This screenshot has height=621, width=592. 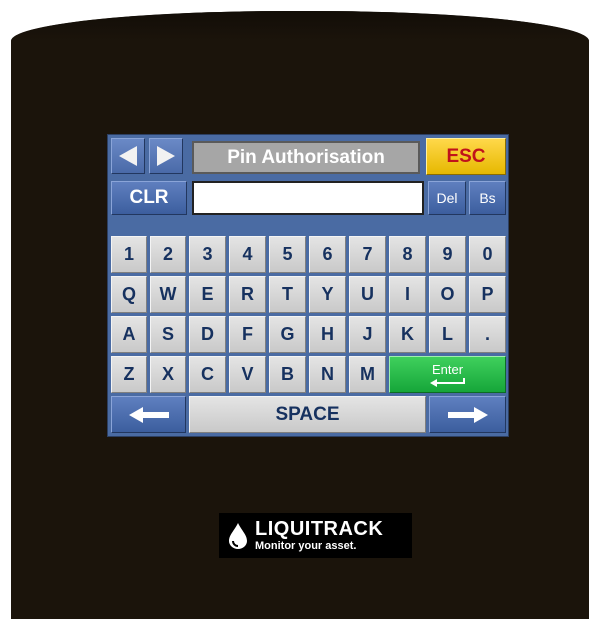 What do you see at coordinates (247, 374) in the screenshot?
I see `key-v: V` at bounding box center [247, 374].